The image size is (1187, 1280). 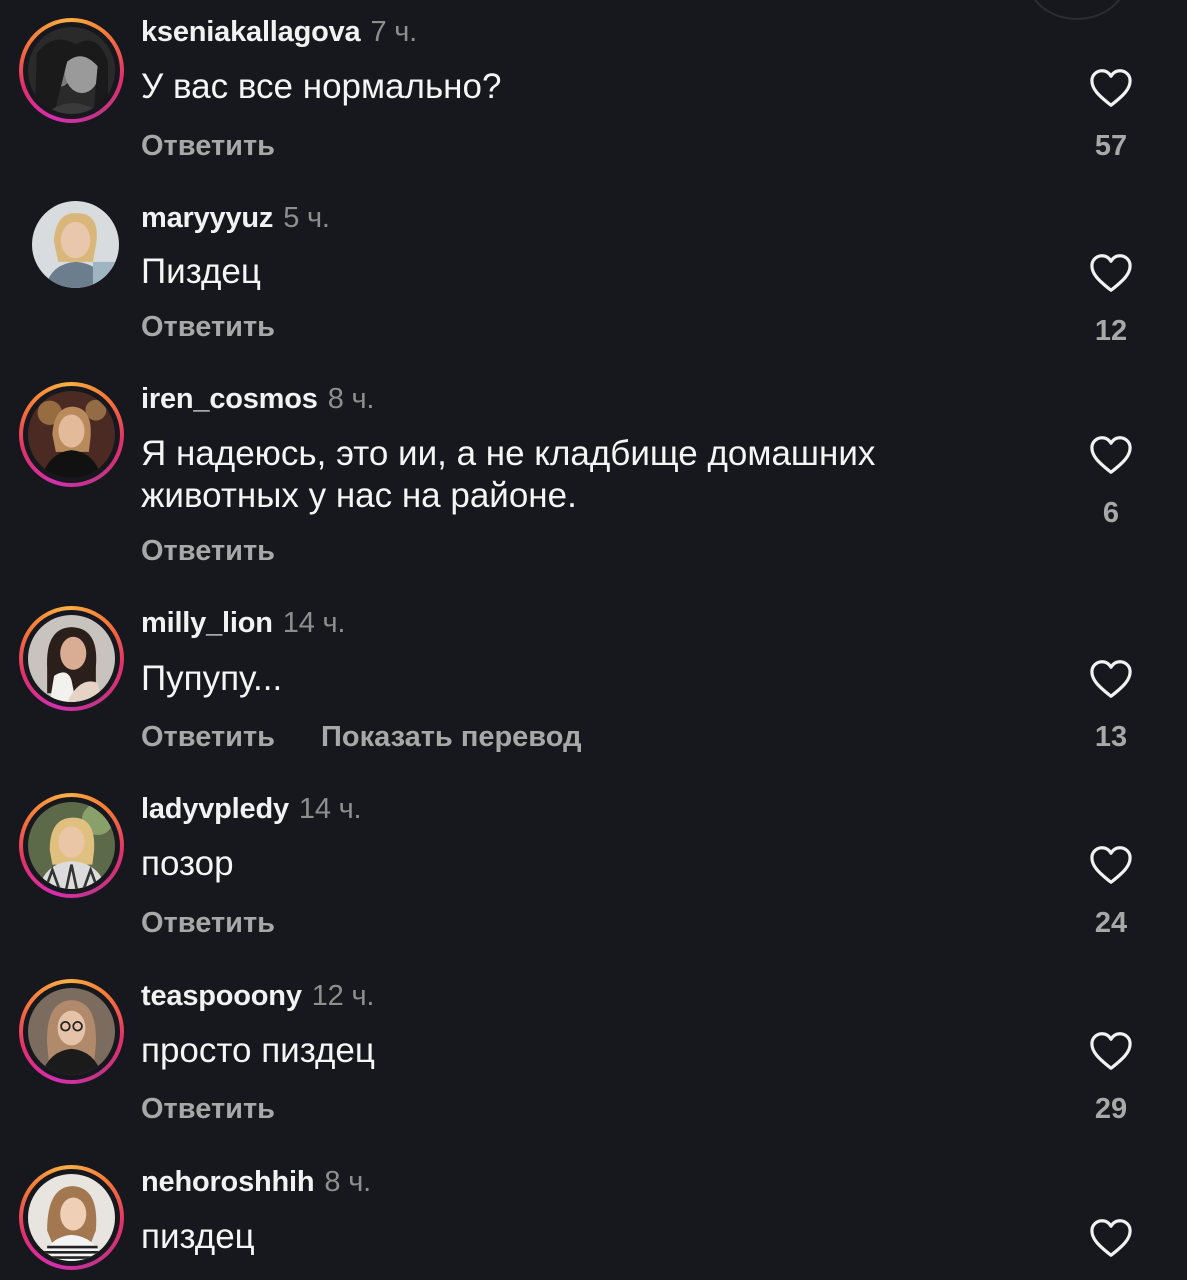 What do you see at coordinates (215, 809) in the screenshot?
I see `username-text: ladyvpledy` at bounding box center [215, 809].